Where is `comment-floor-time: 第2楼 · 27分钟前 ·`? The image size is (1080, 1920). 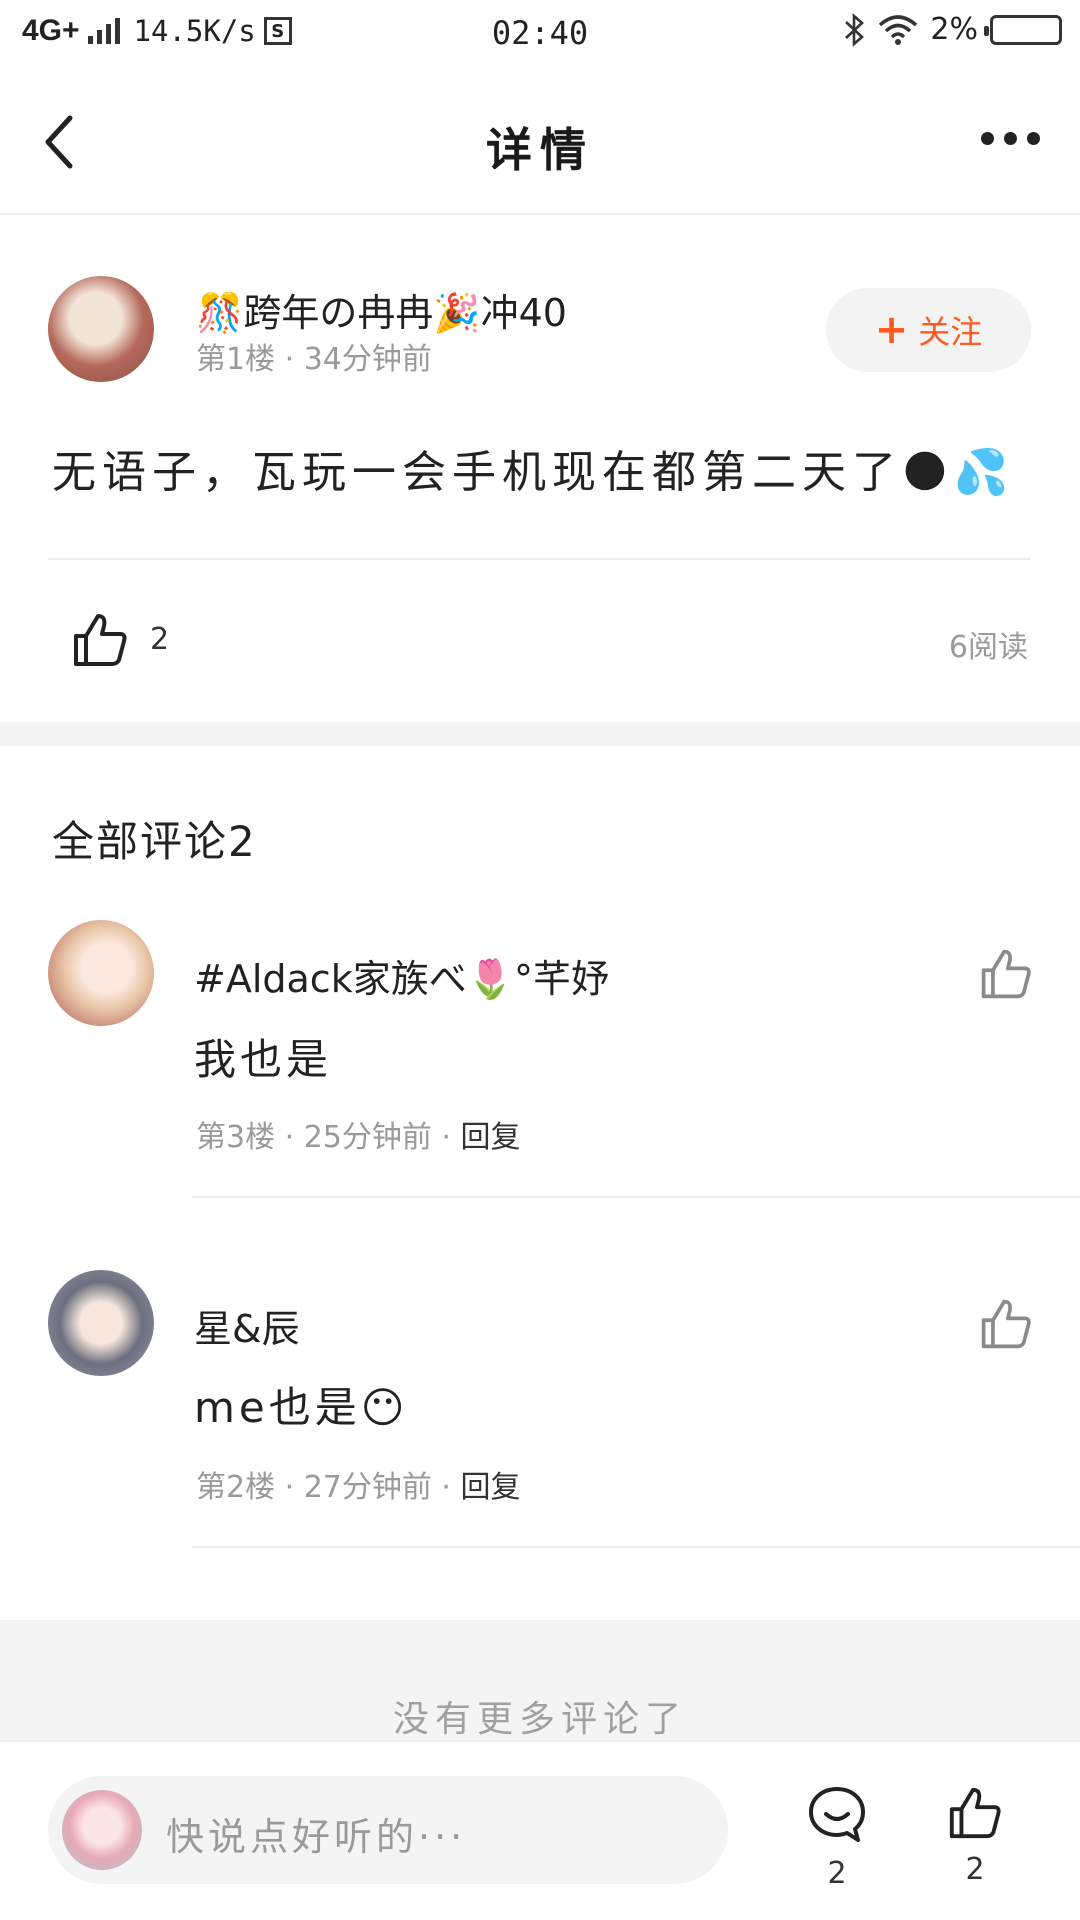 comment-floor-time: 第2楼 · 27分钟前 · is located at coordinates (328, 1487).